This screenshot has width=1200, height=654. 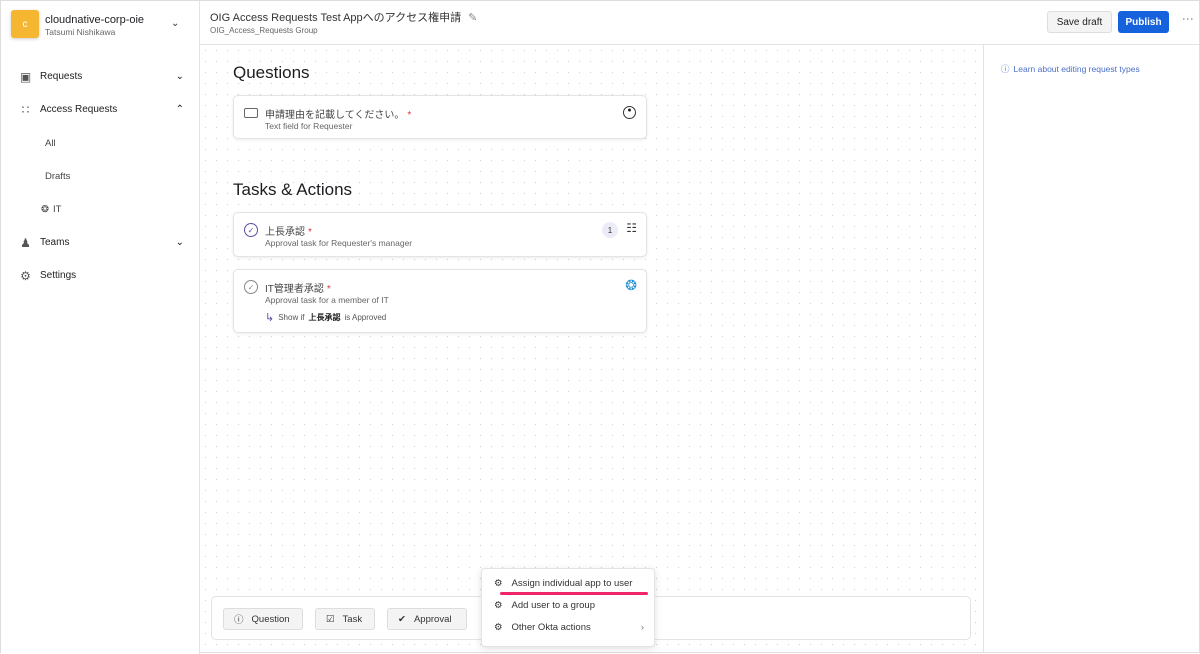 What do you see at coordinates (80, 32) in the screenshot?
I see `user-name: Tatsumi Nishikawa` at bounding box center [80, 32].